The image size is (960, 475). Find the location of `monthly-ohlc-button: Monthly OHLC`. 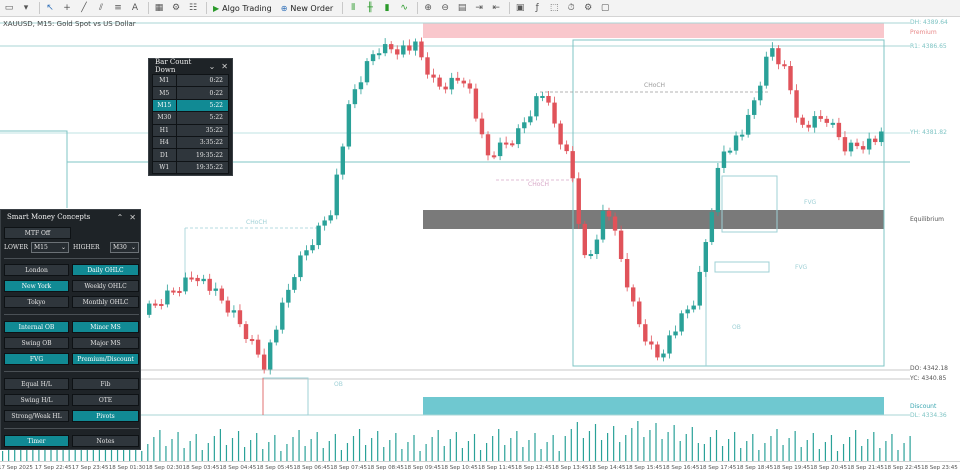

monthly-ohlc-button: Monthly OHLC is located at coordinates (105, 302).